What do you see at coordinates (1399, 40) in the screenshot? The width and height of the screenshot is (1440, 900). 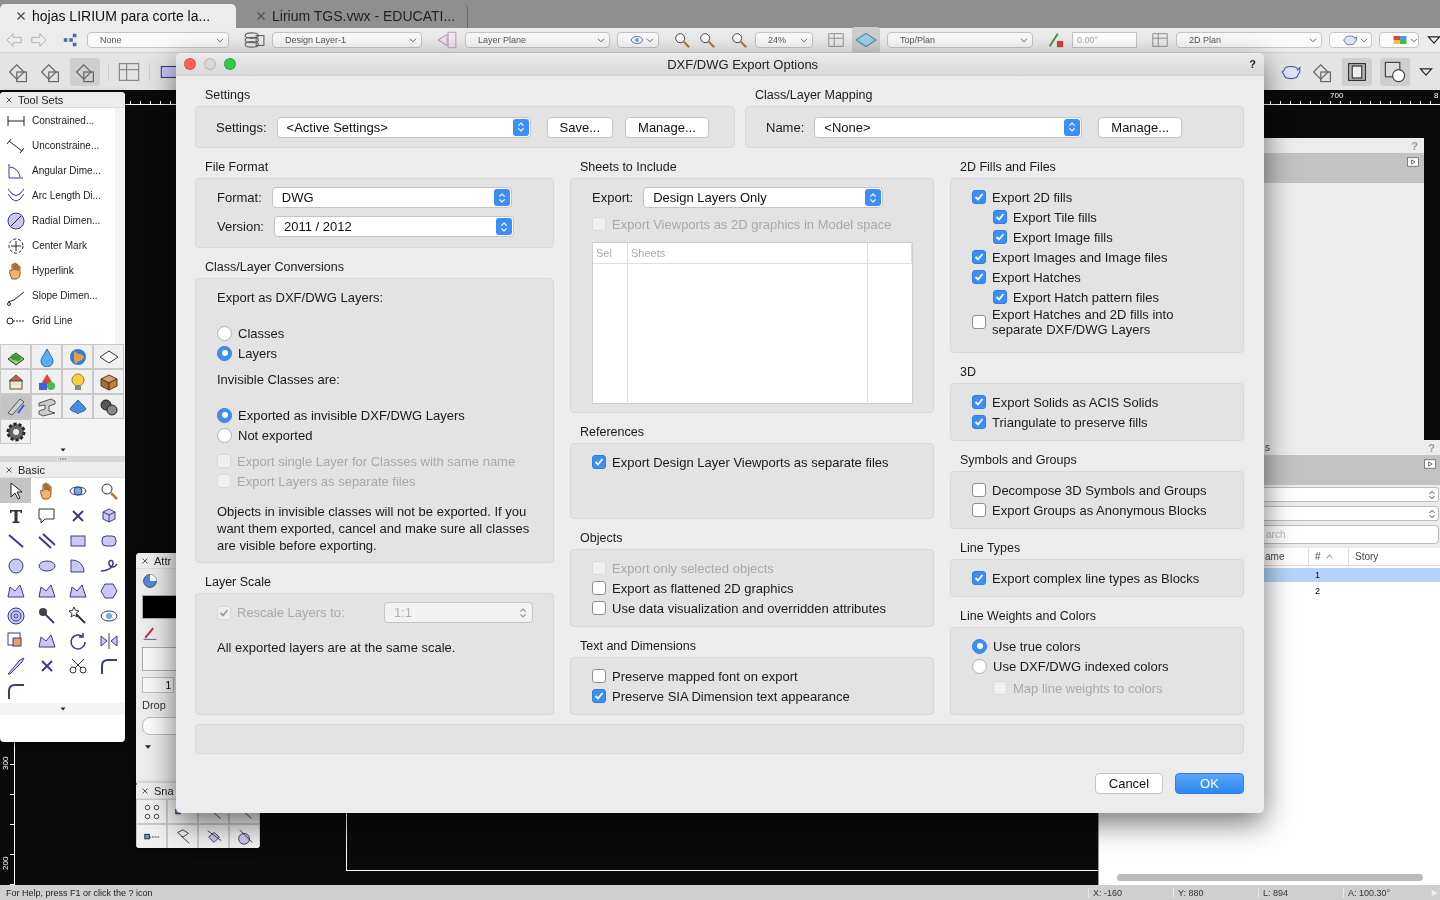 I see `color-dropdown` at bounding box center [1399, 40].